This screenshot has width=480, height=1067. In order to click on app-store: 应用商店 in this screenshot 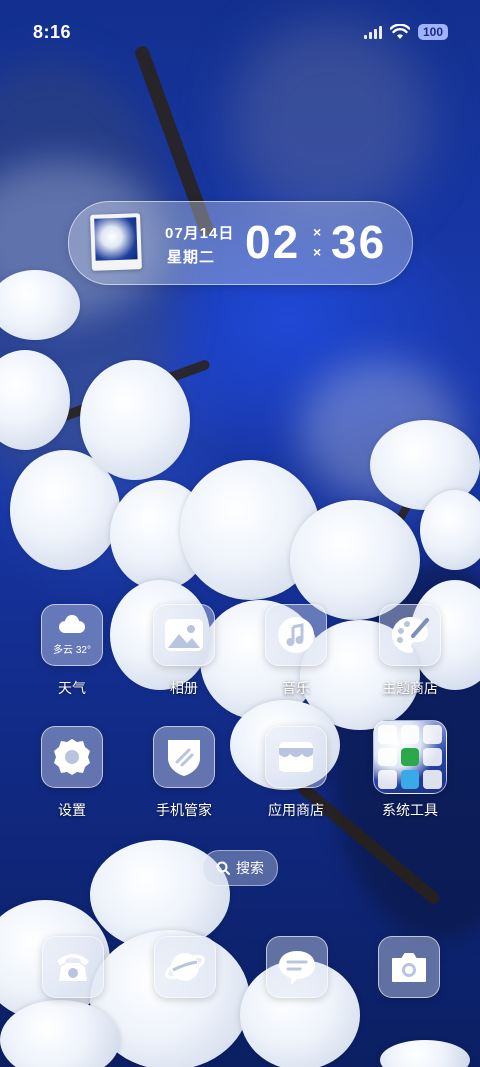, I will do `click(296, 773)`.